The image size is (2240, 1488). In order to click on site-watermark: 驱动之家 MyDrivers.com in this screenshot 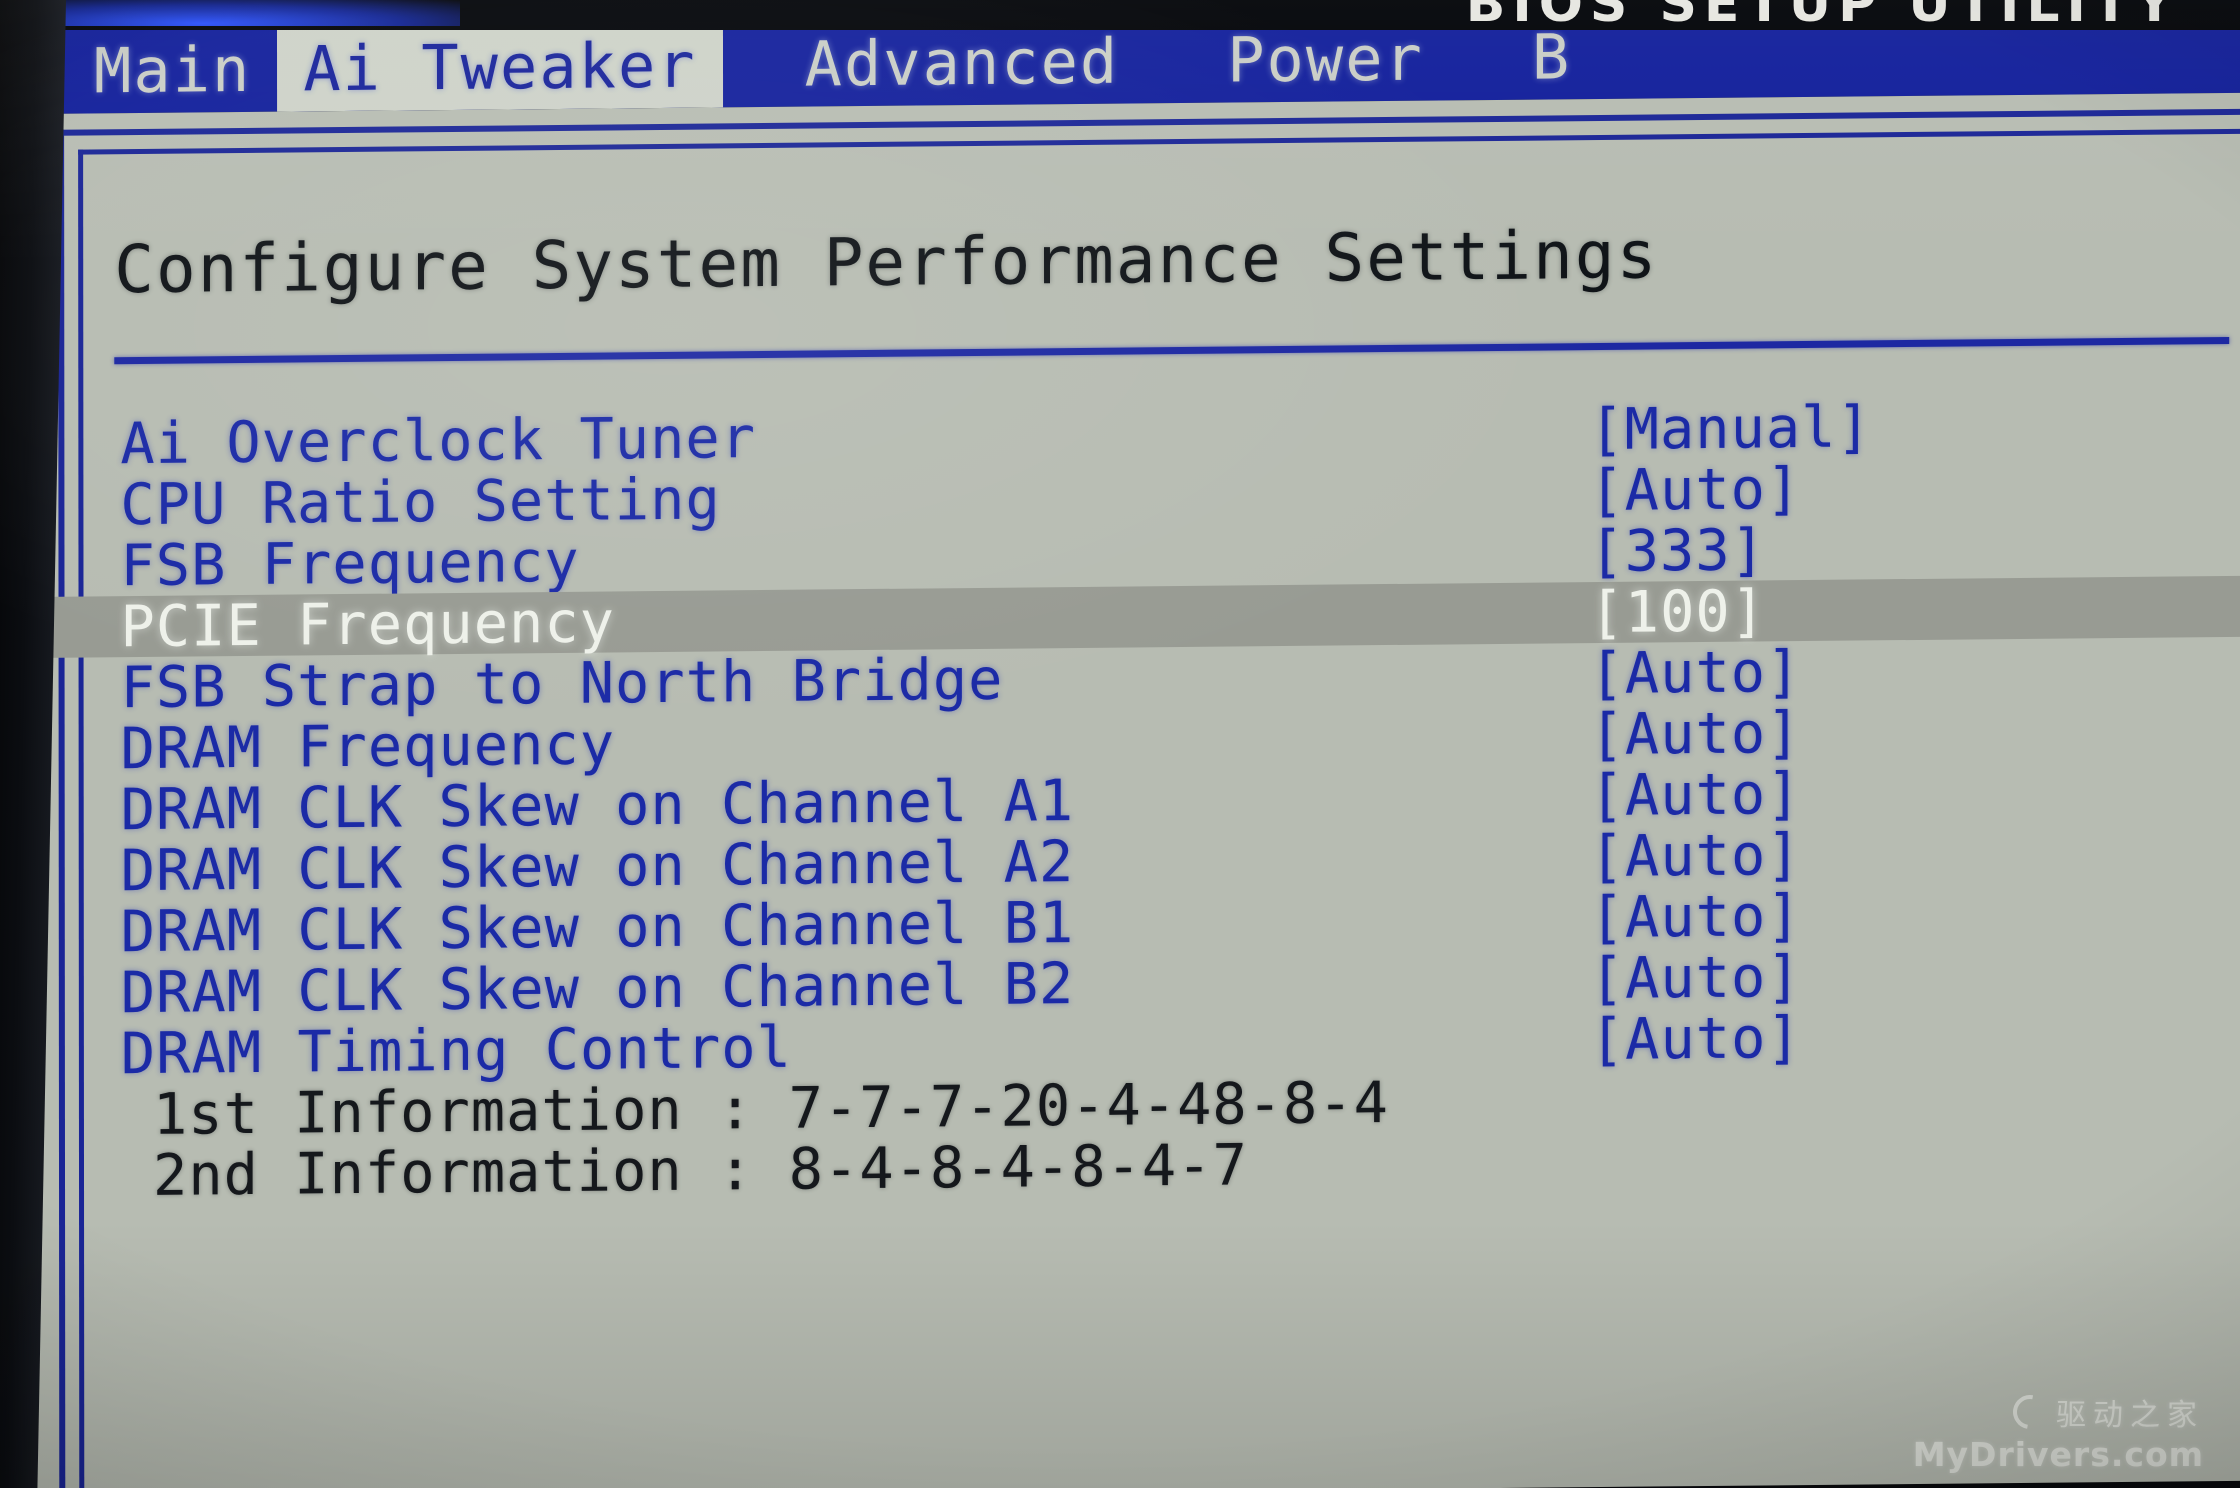, I will do `click(2058, 1431)`.